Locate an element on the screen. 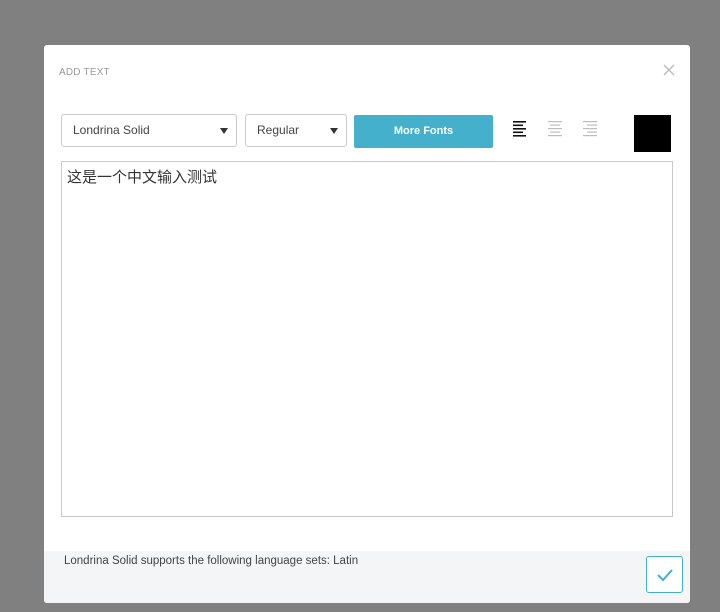  checkmark-icon is located at coordinates (665, 575).